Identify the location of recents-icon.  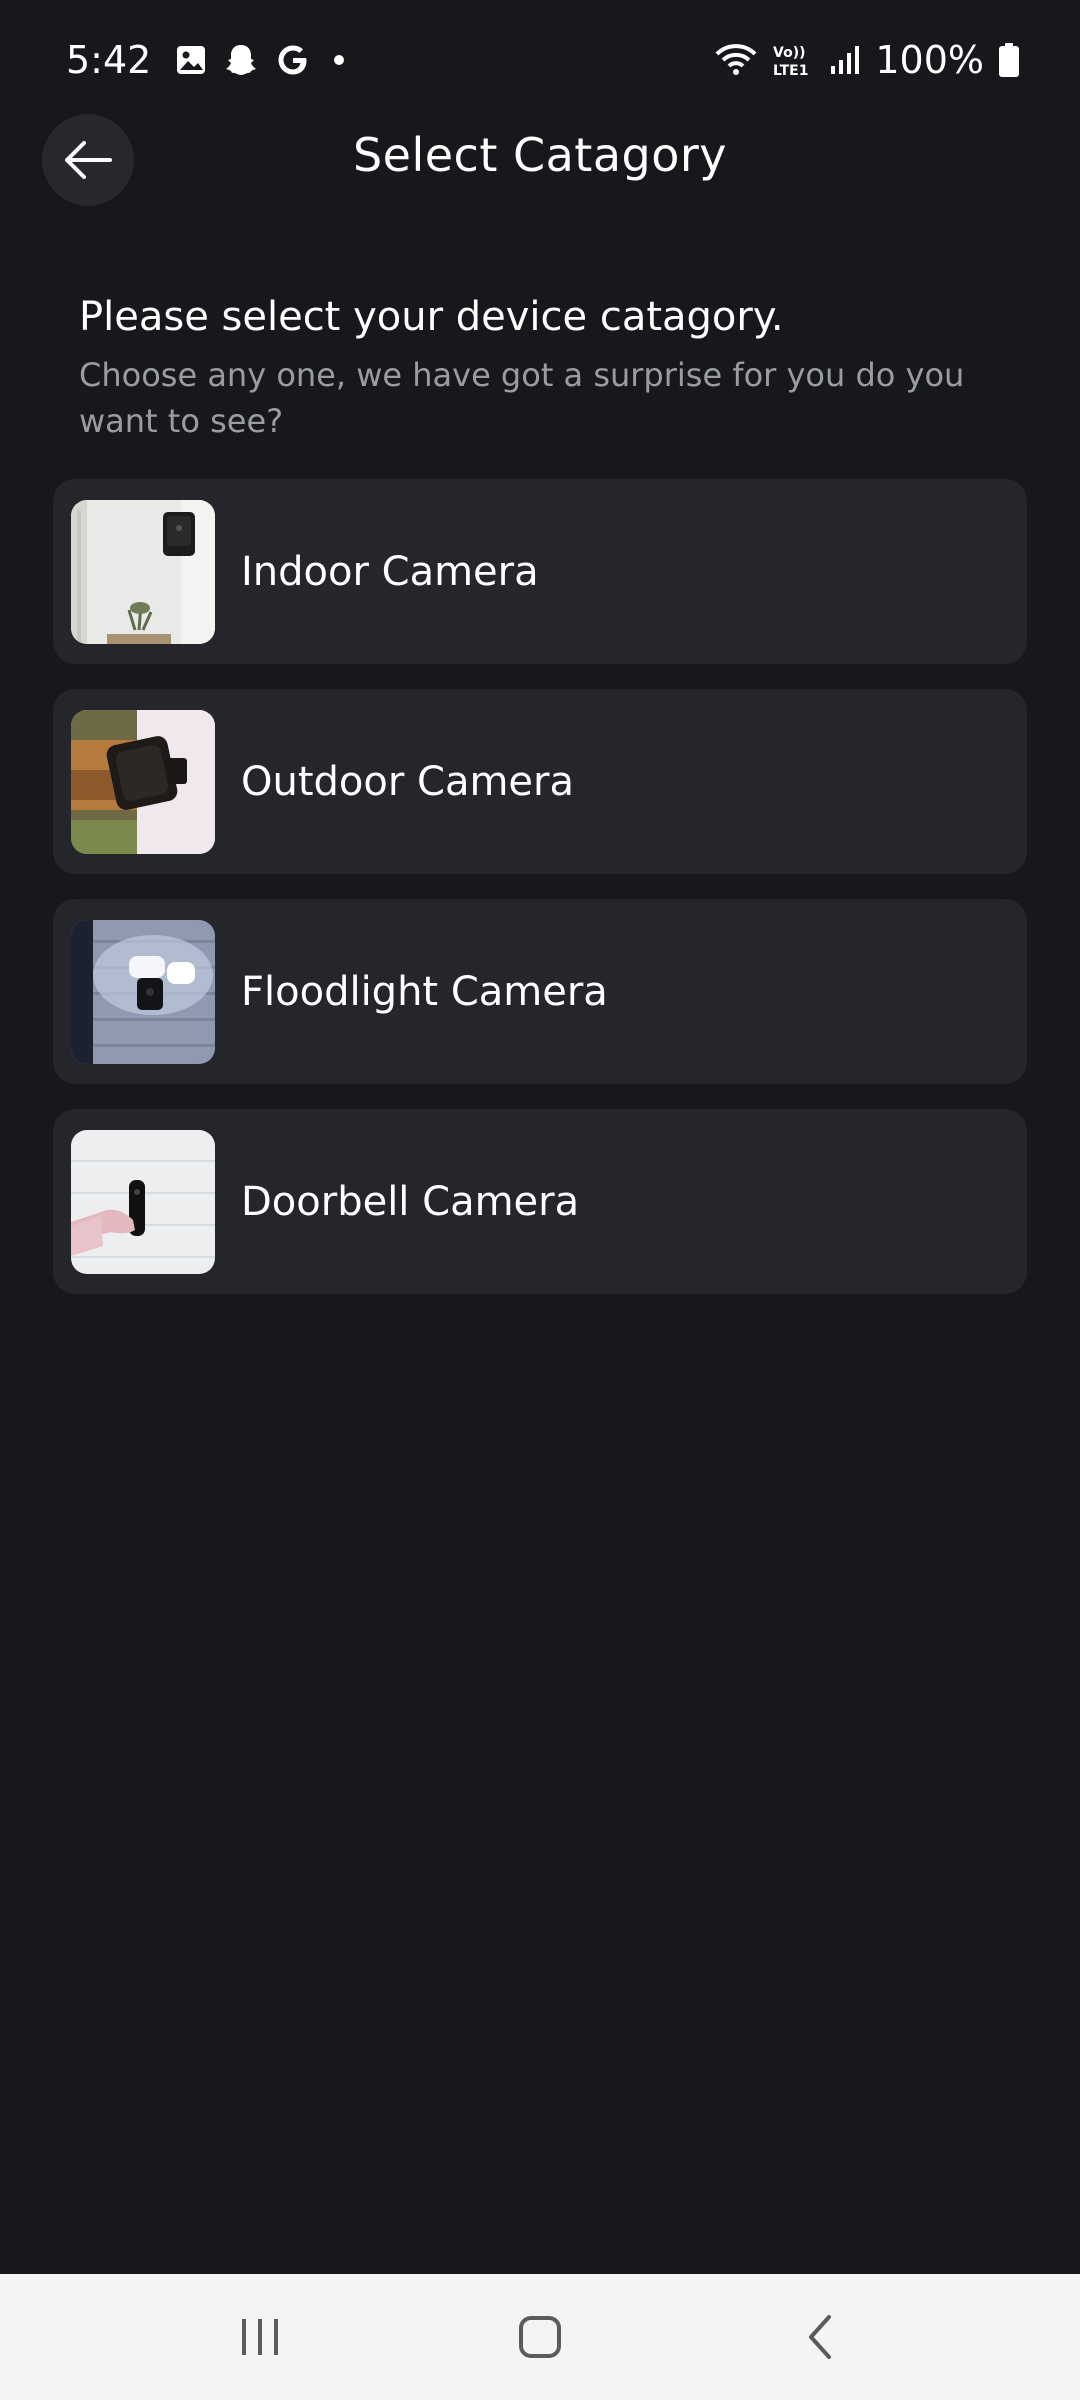
(260, 2337).